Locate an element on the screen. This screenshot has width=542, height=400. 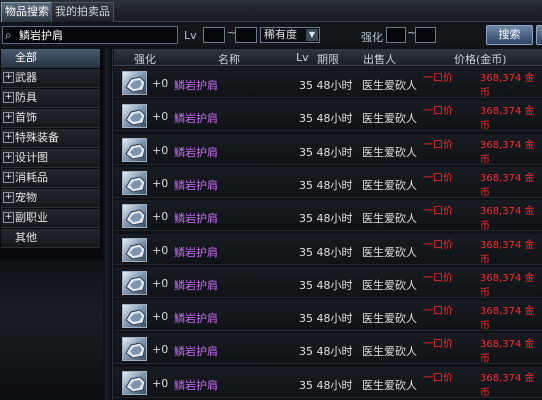
rarity-select-value: 稀有度 is located at coordinates (280, 34).